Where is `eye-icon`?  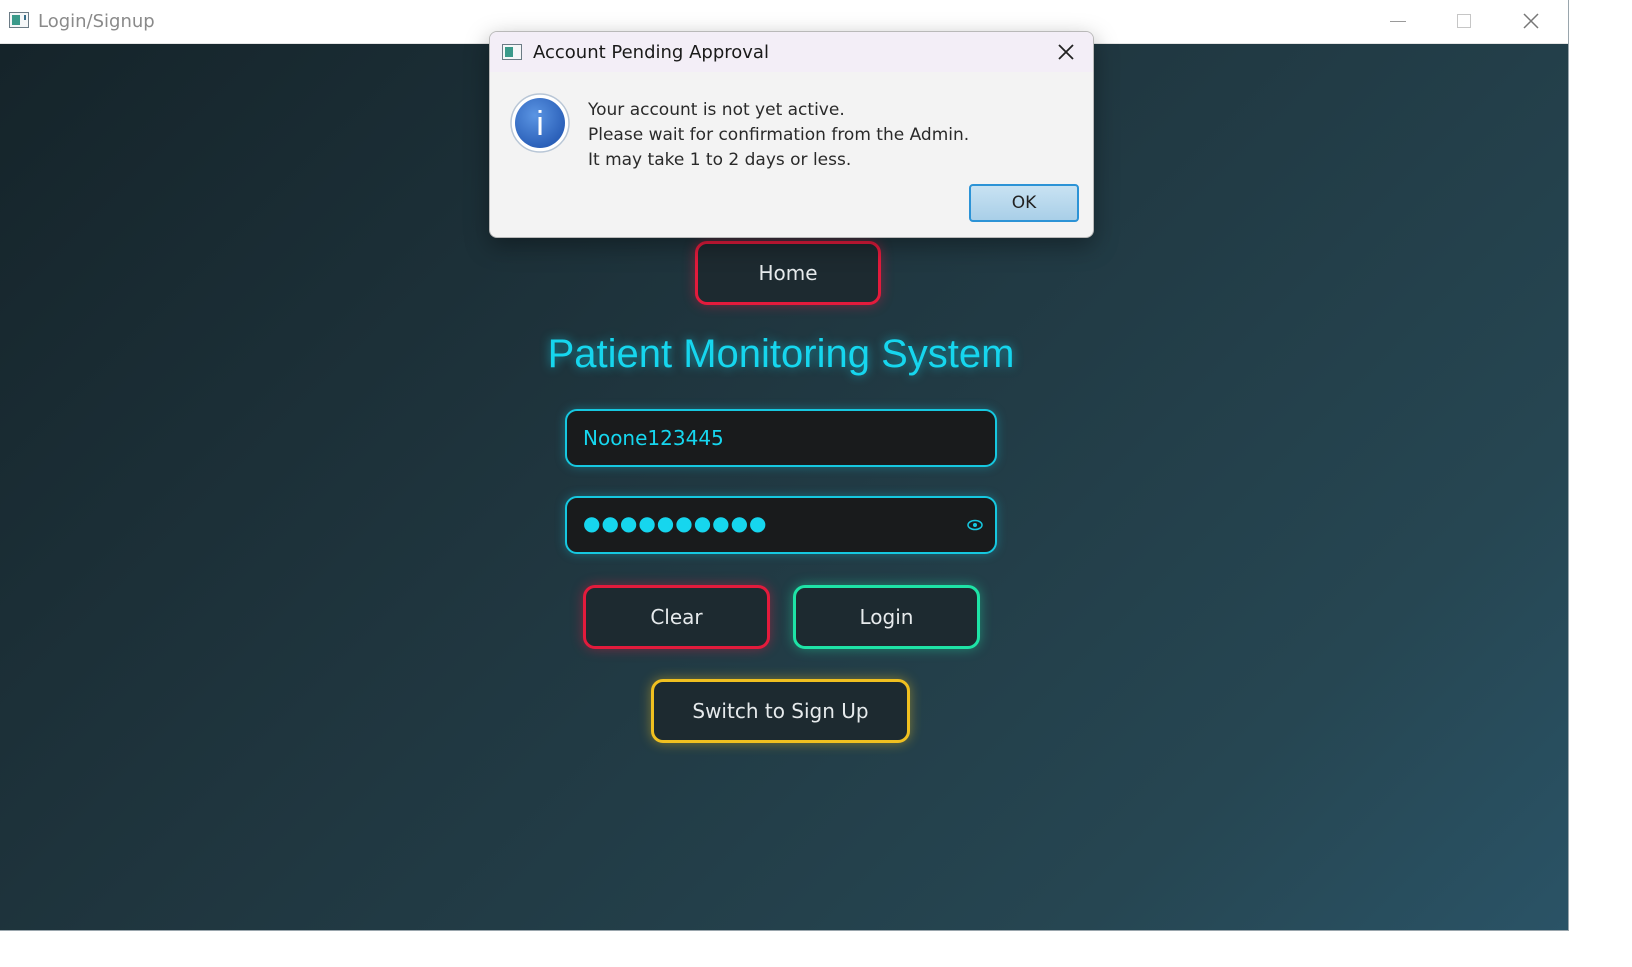 eye-icon is located at coordinates (975, 525).